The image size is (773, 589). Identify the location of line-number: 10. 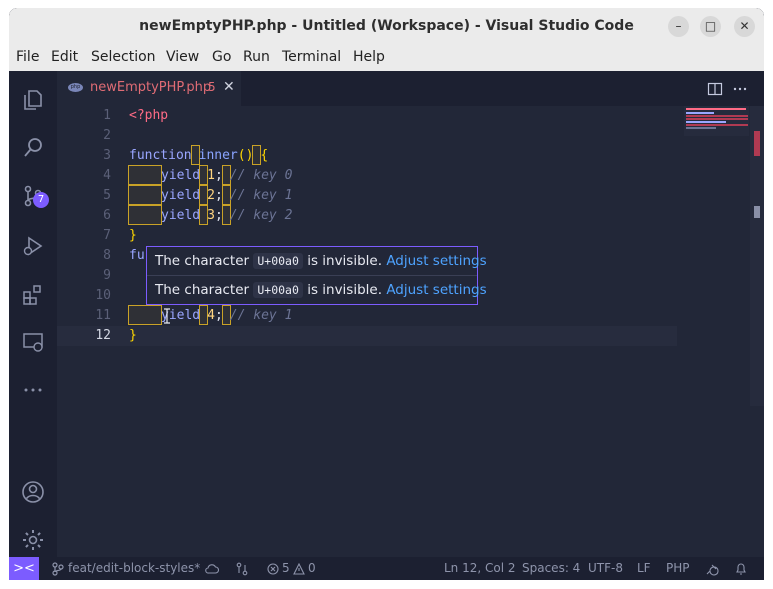
(103, 295).